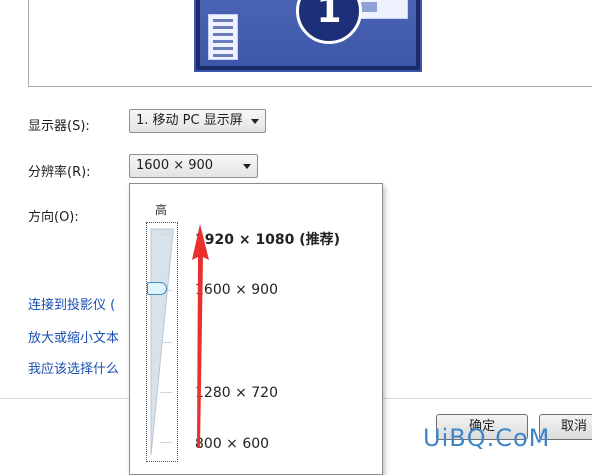 This screenshot has width=592, height=475. What do you see at coordinates (175, 165) in the screenshot?
I see `resolution-dropdown-value: 1600 × 900` at bounding box center [175, 165].